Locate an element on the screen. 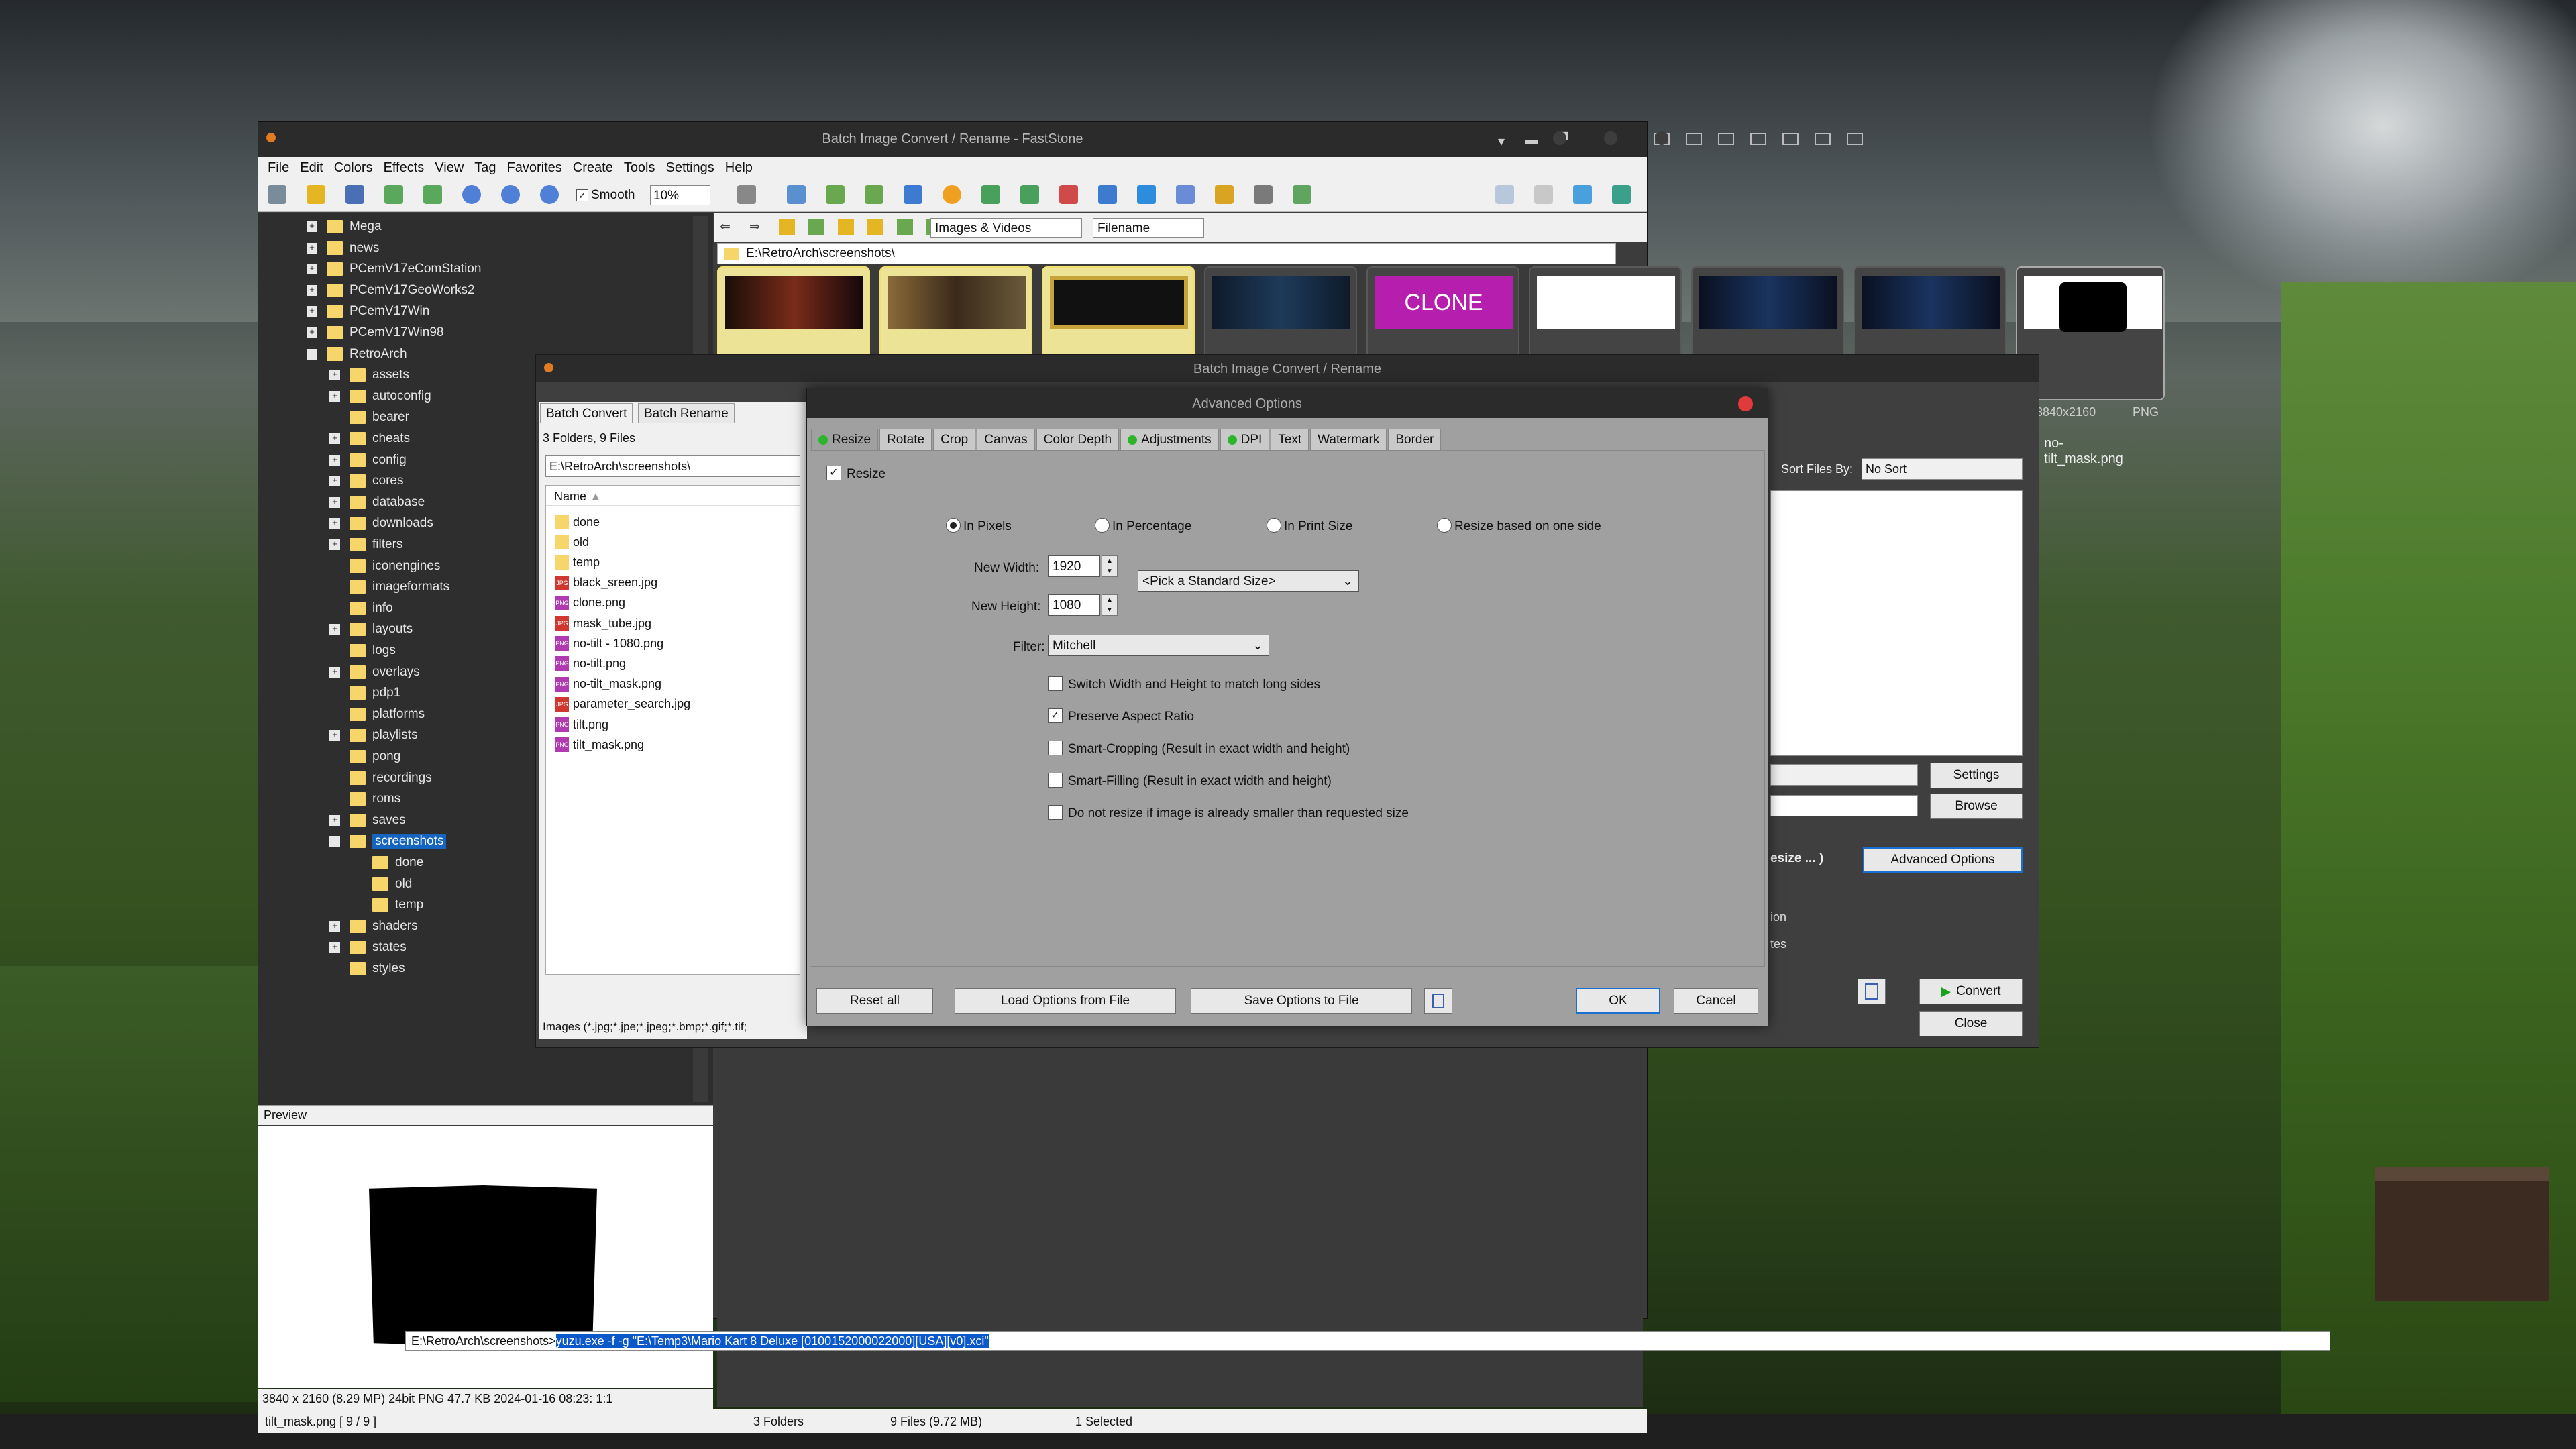 The width and height of the screenshot is (2576, 1449). preview-options-button is located at coordinates (1438, 1001).